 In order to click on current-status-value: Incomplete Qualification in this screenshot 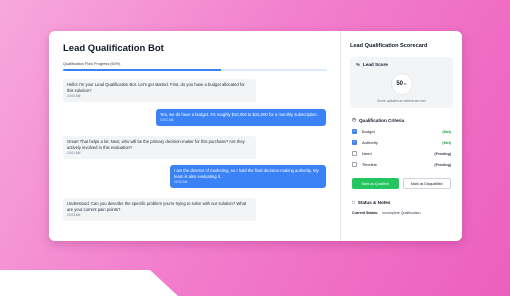, I will do `click(401, 213)`.